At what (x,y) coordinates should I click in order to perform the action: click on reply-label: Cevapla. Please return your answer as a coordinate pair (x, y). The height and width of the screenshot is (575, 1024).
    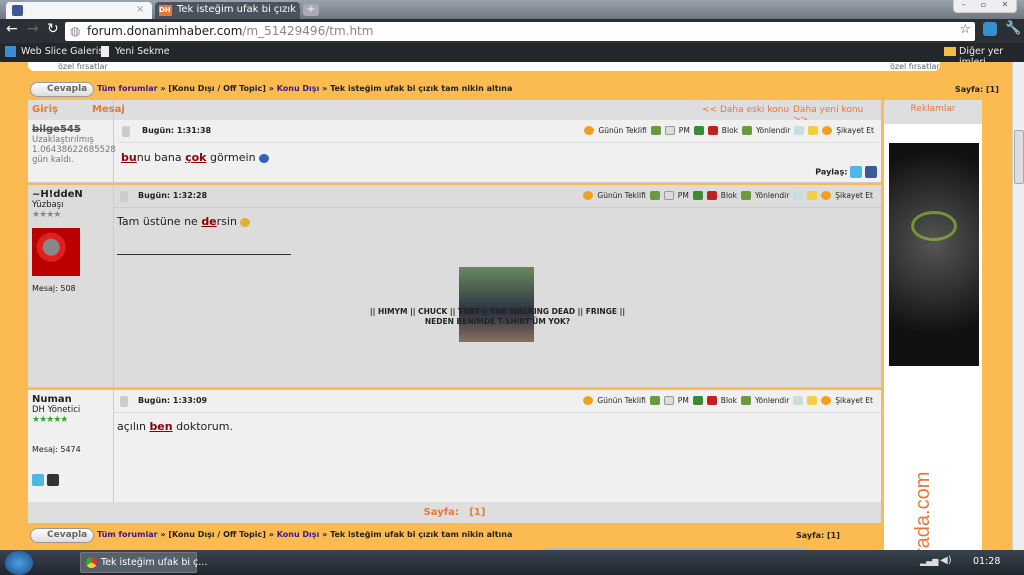
    Looking at the image, I should click on (67, 535).